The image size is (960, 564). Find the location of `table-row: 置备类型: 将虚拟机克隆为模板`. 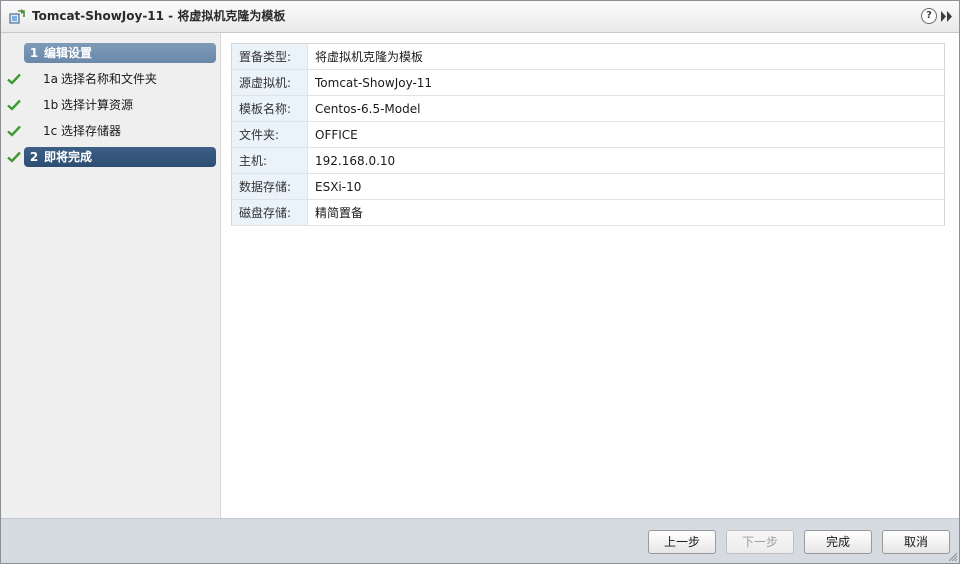

table-row: 置备类型: 将虚拟机克隆为模板 is located at coordinates (588, 56).